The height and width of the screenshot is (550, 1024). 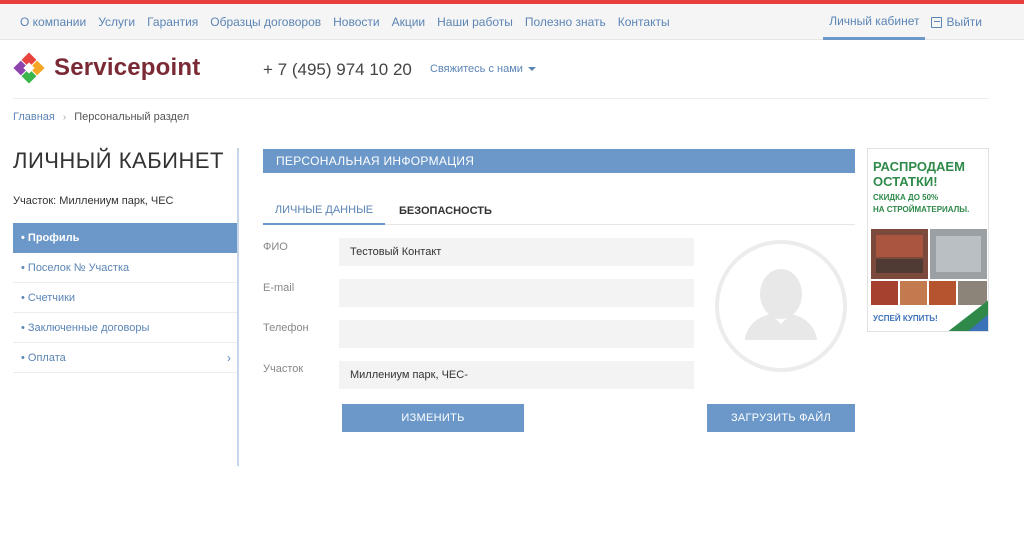 I want to click on profile-tabs: ЛИЧНЫЕ ДАННЫЕ БЕЗОПАСНОСТЬ, so click(x=559, y=210).